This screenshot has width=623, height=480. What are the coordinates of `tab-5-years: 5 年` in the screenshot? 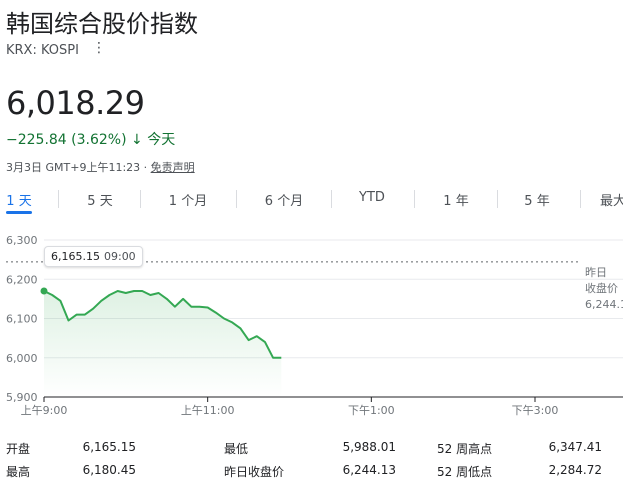 It's located at (537, 201).